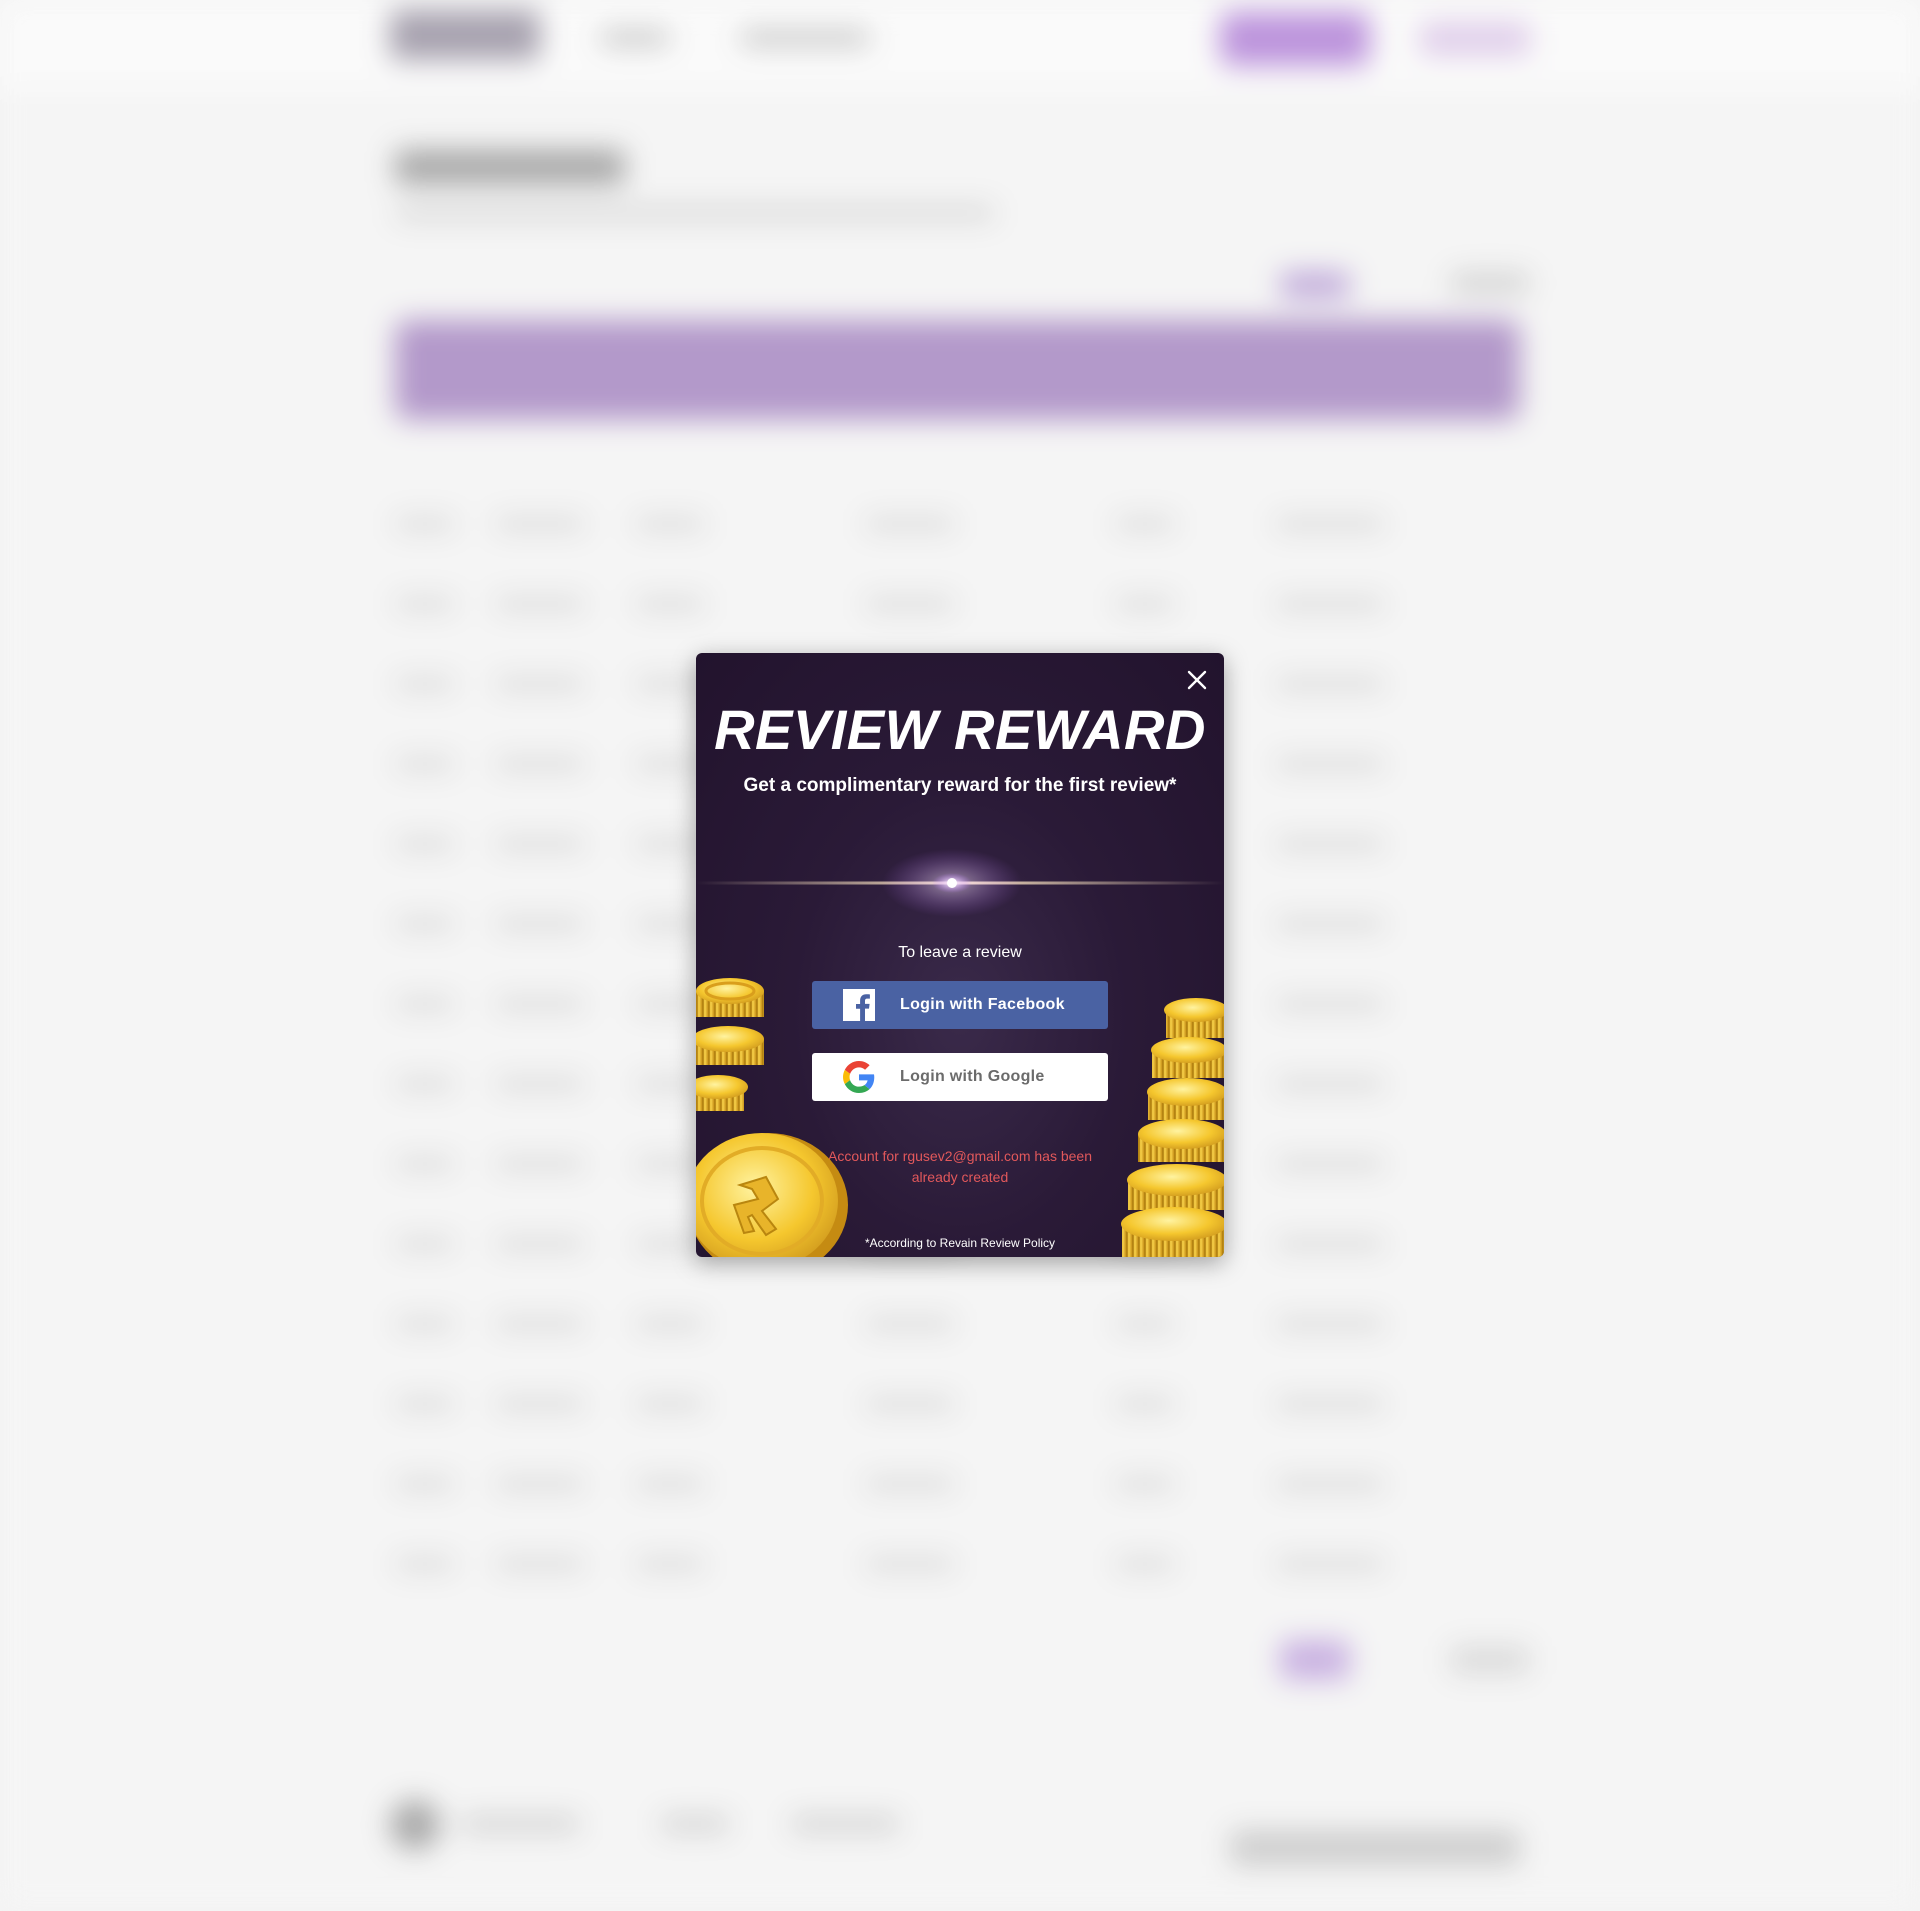 The width and height of the screenshot is (1920, 1911). What do you see at coordinates (960, 883) in the screenshot?
I see `light-flare-decoration` at bounding box center [960, 883].